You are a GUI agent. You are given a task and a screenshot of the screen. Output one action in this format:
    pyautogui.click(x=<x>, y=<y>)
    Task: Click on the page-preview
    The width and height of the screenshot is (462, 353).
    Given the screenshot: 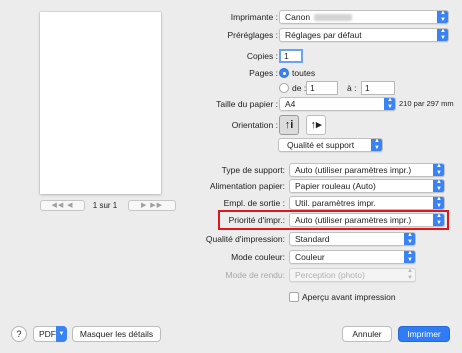 What is the action you would take?
    pyautogui.click(x=100, y=103)
    